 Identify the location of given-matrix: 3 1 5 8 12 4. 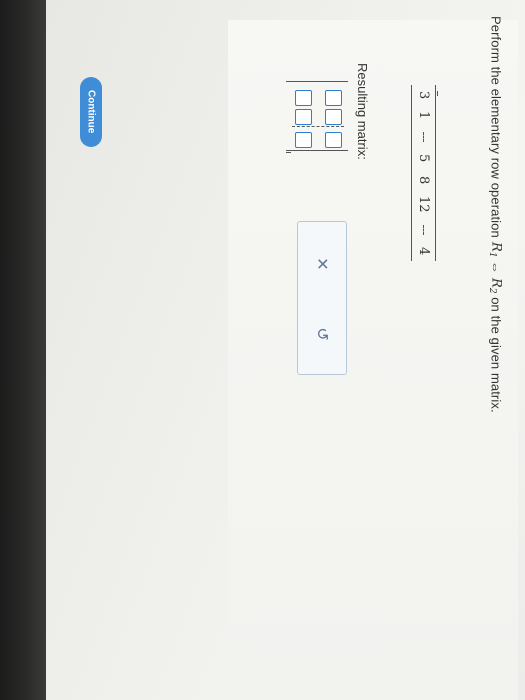
(424, 173).